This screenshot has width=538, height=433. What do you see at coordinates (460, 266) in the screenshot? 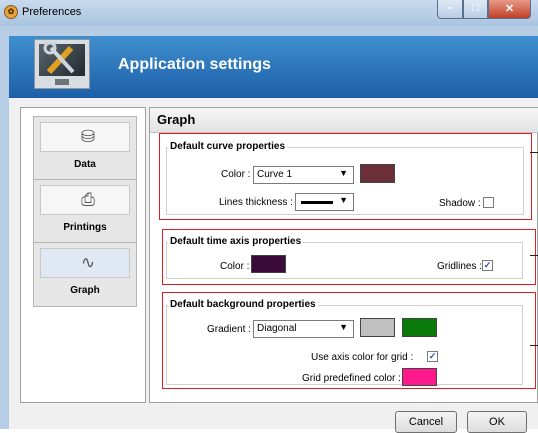
I see `gridlines-label: Gridlines :` at bounding box center [460, 266].